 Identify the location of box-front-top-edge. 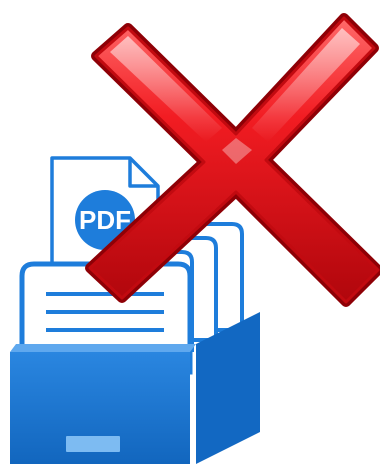
(103, 348).